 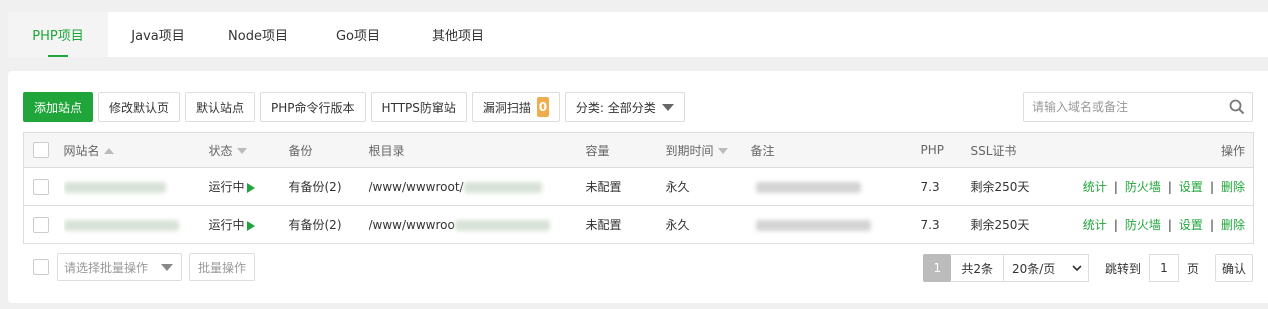 What do you see at coordinates (1123, 107) in the screenshot?
I see `search-input` at bounding box center [1123, 107].